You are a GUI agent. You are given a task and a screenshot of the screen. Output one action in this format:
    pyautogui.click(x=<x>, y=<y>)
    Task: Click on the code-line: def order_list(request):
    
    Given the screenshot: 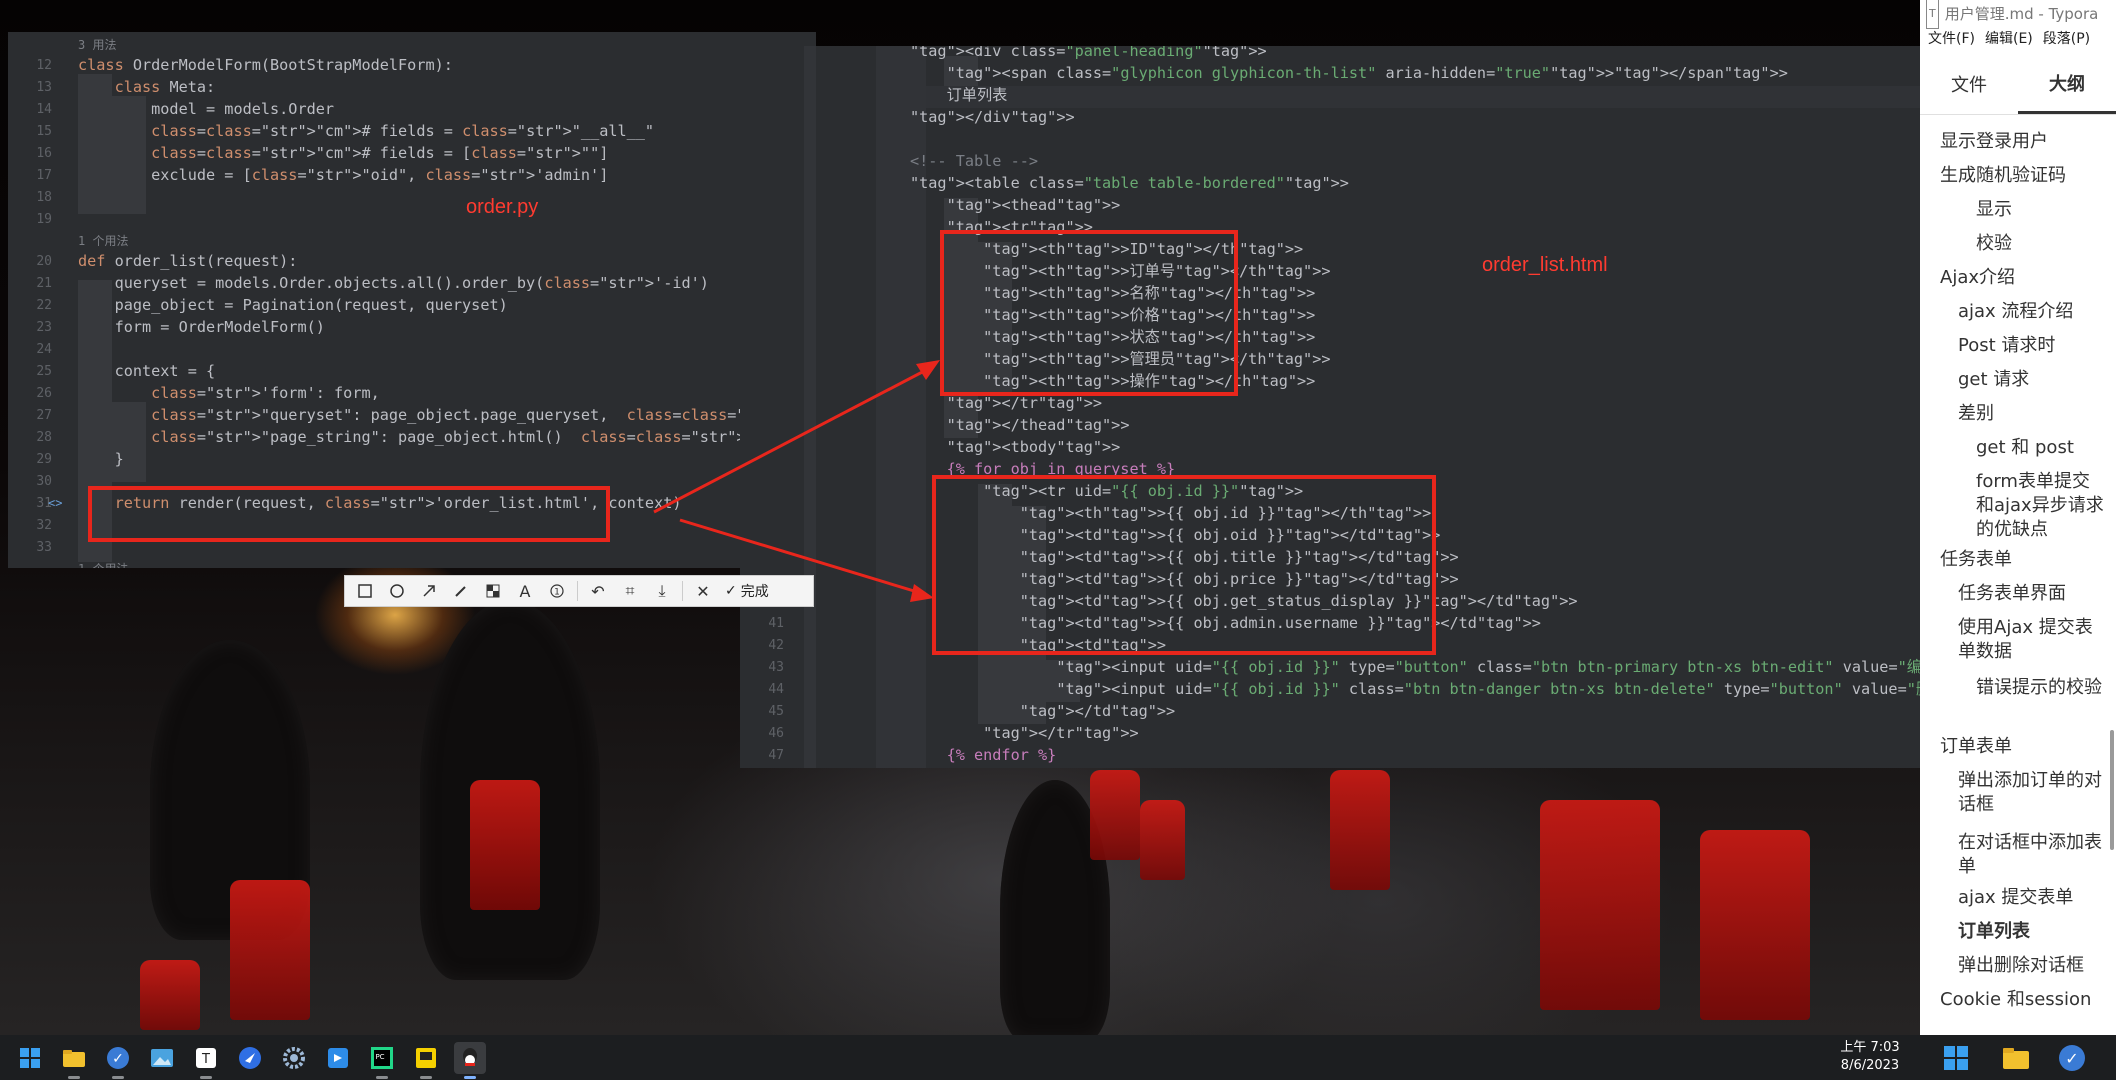 What is the action you would take?
    pyautogui.click(x=187, y=261)
    